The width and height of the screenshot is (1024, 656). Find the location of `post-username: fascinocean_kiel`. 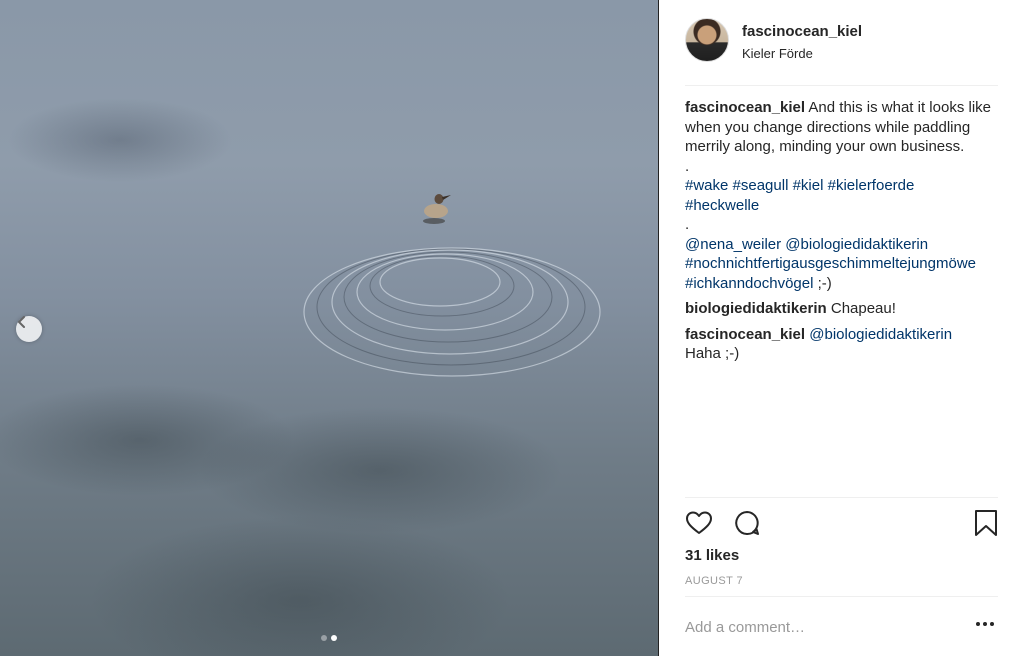

post-username: fascinocean_kiel is located at coordinates (802, 31).